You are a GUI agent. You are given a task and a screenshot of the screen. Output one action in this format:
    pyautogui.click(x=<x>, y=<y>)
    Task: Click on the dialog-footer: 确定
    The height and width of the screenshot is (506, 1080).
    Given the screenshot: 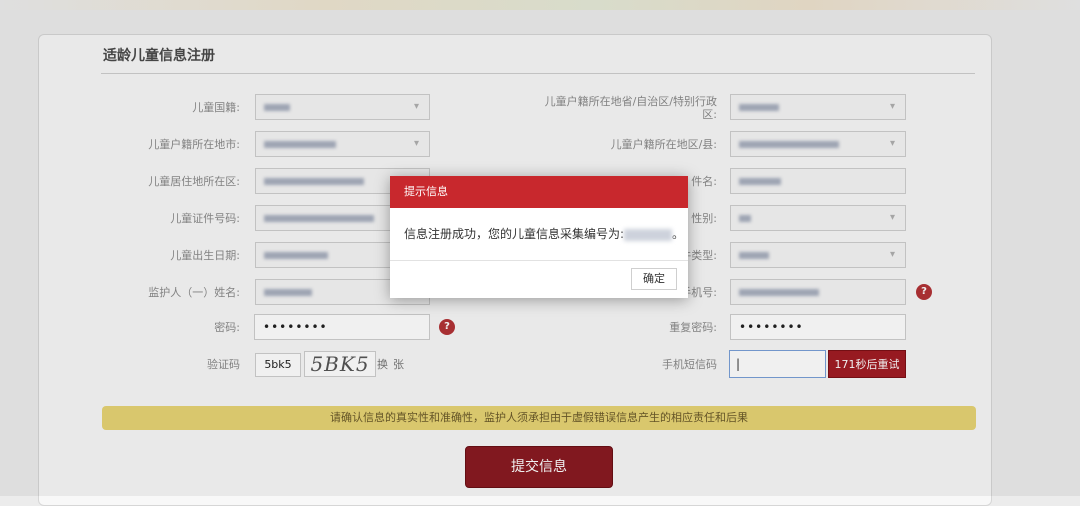 What is the action you would take?
    pyautogui.click(x=539, y=279)
    